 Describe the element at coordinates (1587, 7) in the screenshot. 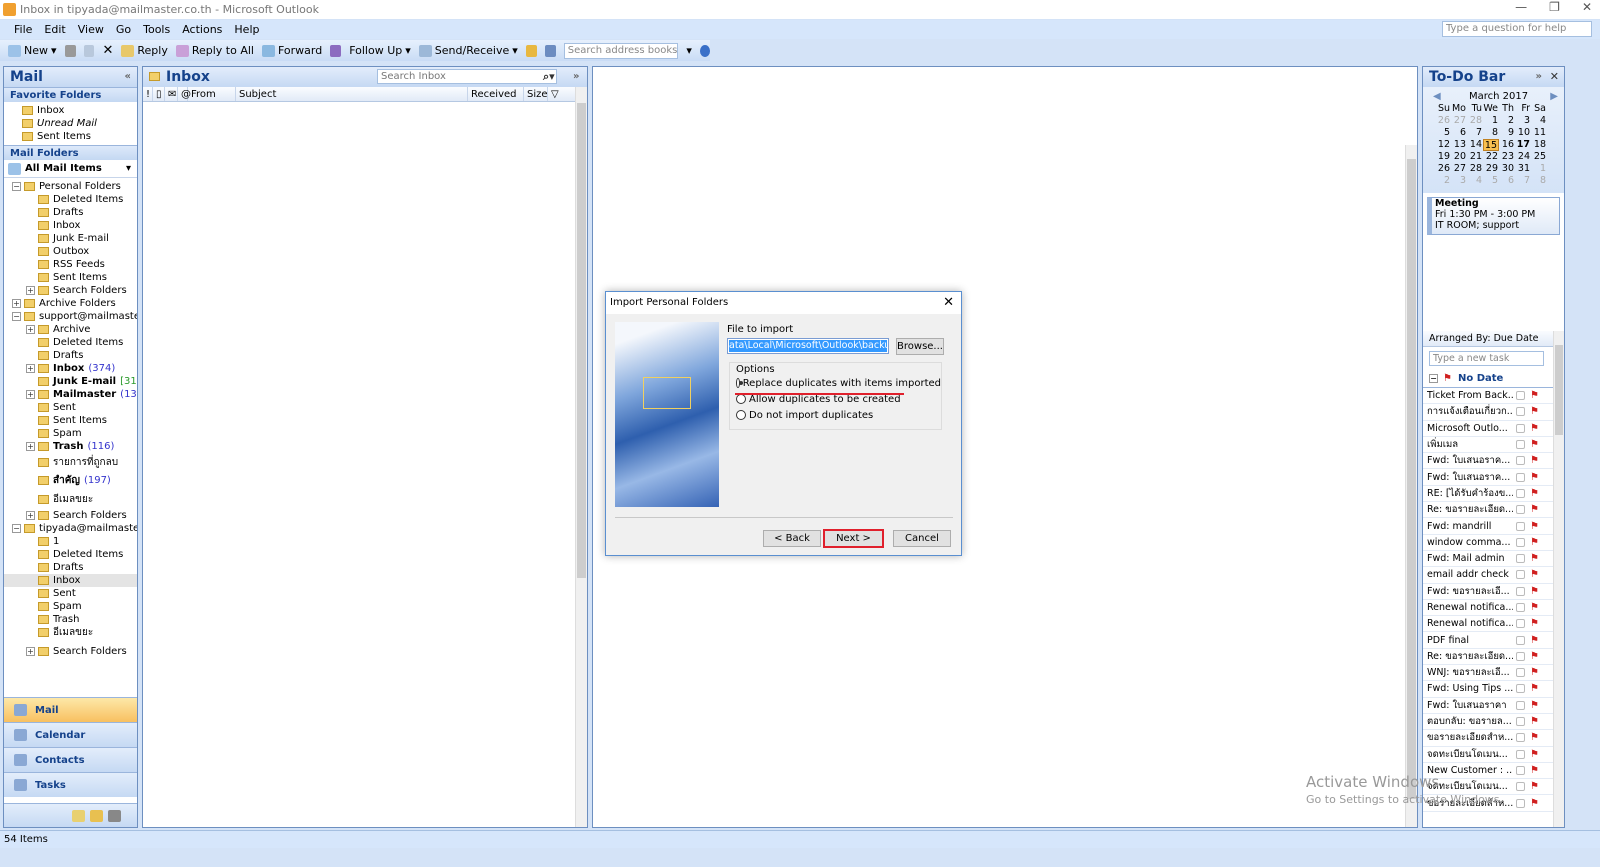

I see `close-window-button: ✕` at that location.